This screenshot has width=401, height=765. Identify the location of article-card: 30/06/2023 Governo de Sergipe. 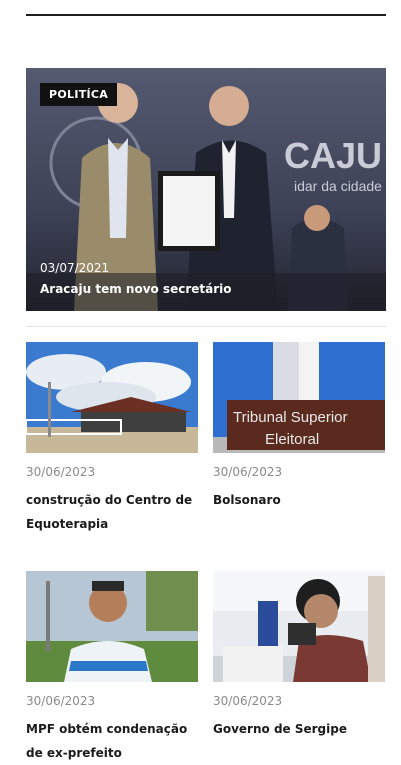
(299, 656).